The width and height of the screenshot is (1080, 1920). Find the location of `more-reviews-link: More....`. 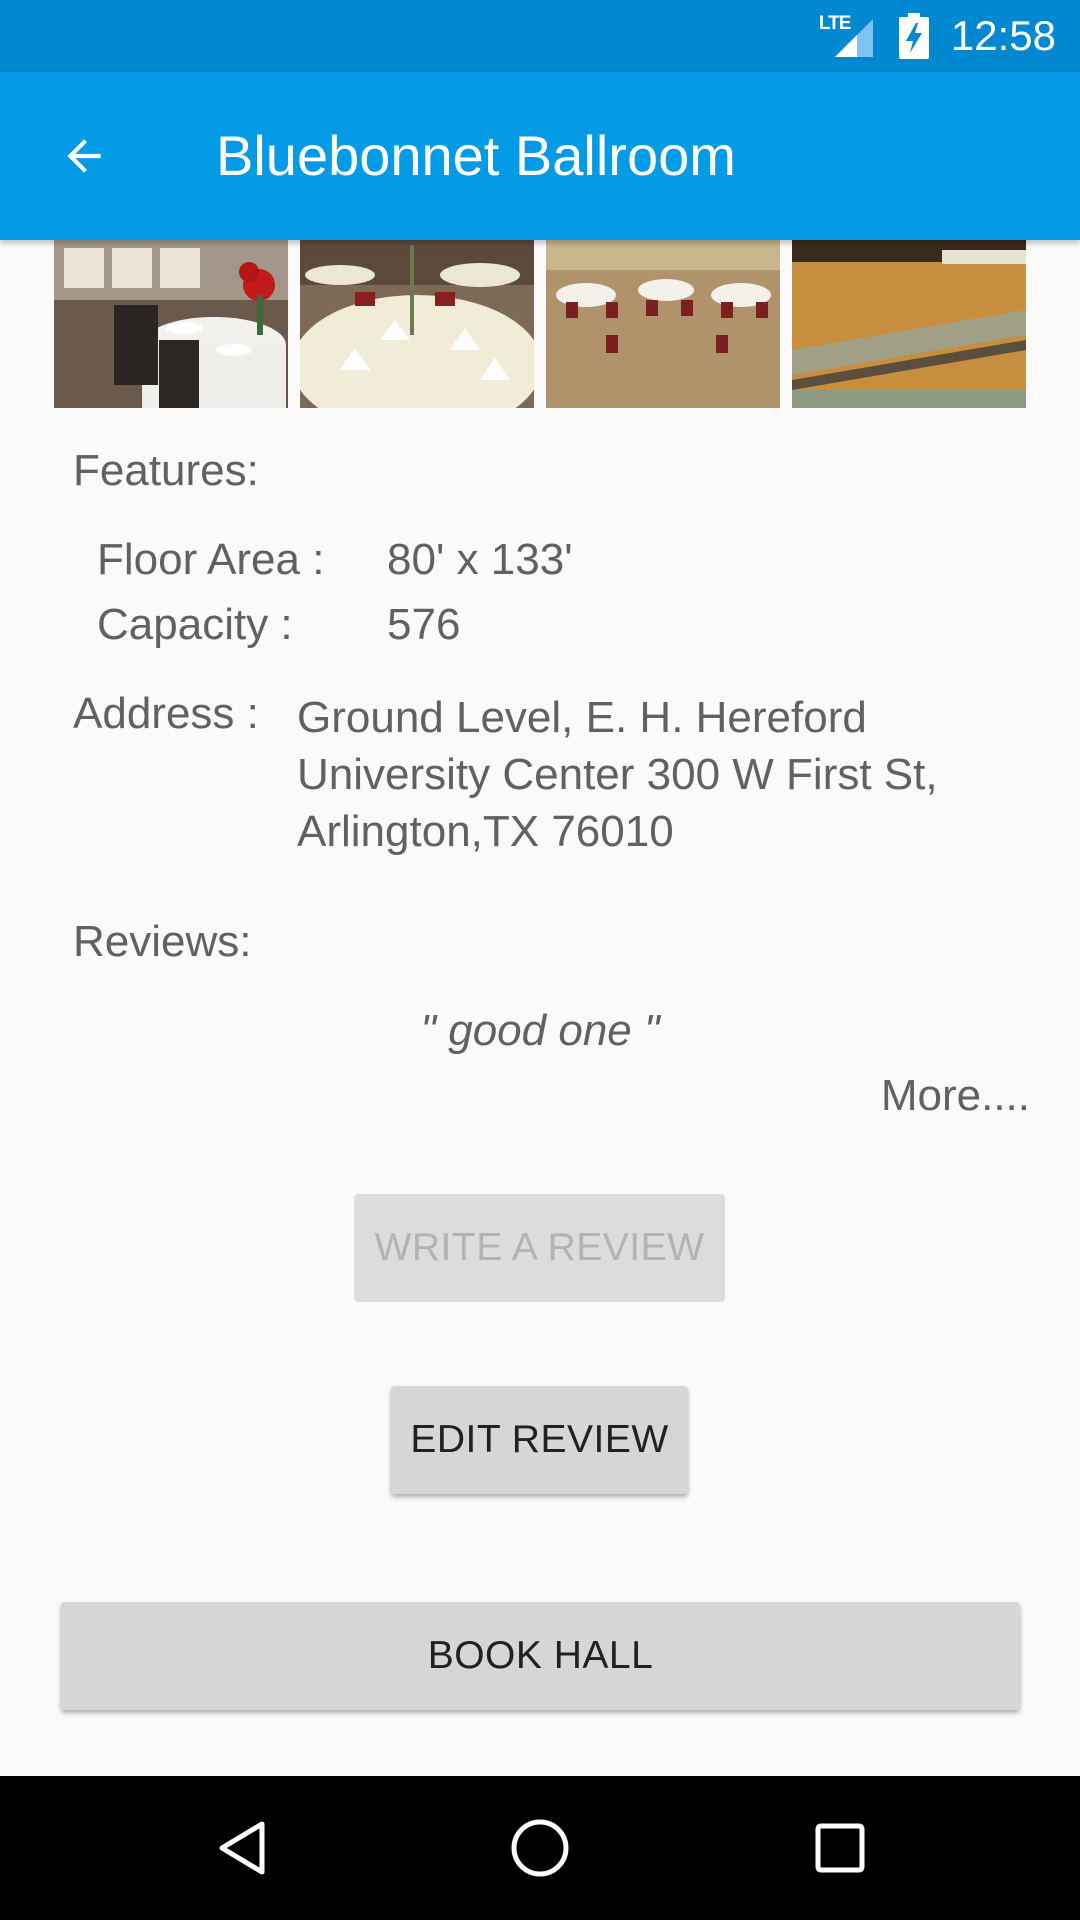

more-reviews-link: More.... is located at coordinates (955, 1096).